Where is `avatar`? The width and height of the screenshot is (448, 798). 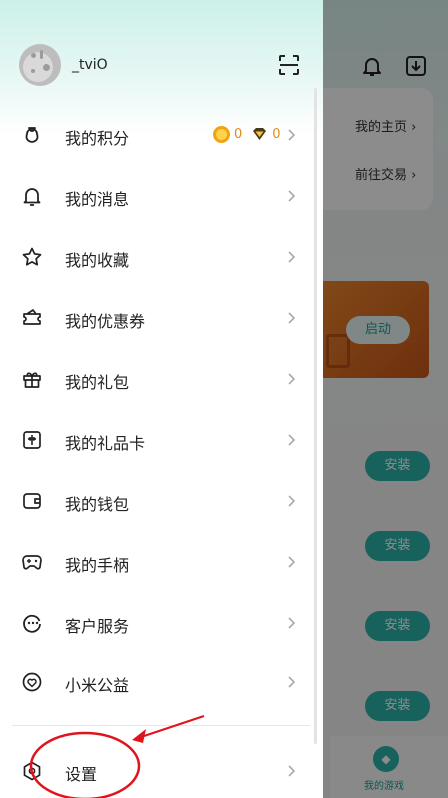 avatar is located at coordinates (40, 65).